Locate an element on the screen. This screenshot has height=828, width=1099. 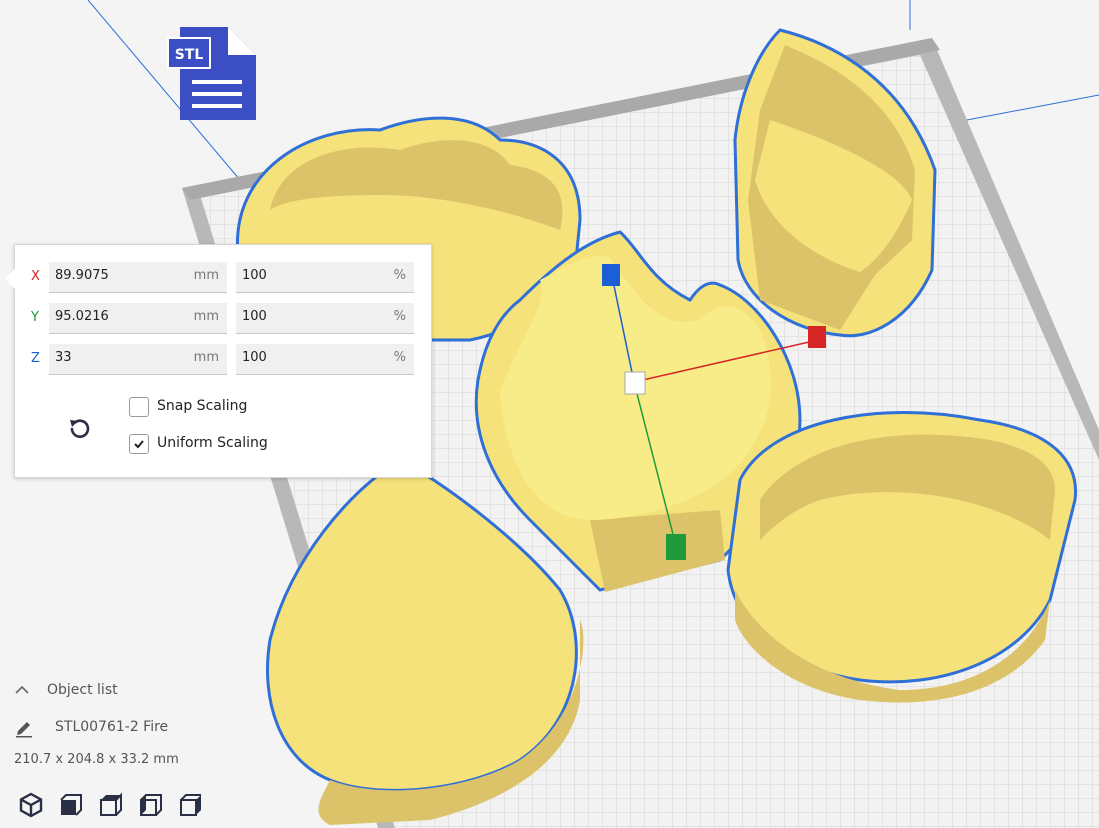
axis-label-z: Z is located at coordinates (35, 358).